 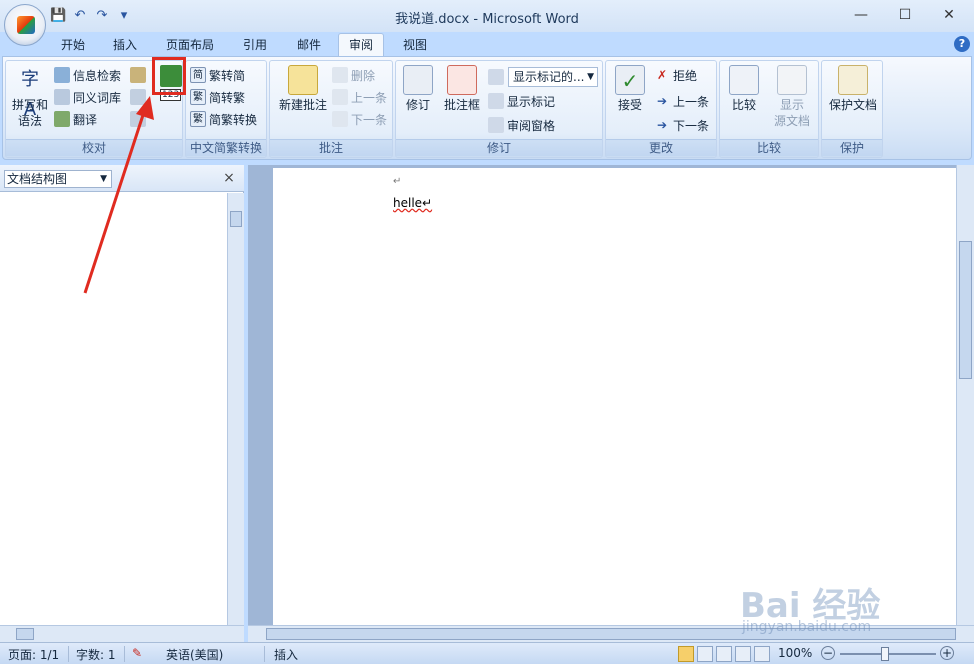 I want to click on status-bar: 页面: 1/1 字数: 1 ✎ 英语(美国) 插入 100% − +, so click(x=487, y=653).